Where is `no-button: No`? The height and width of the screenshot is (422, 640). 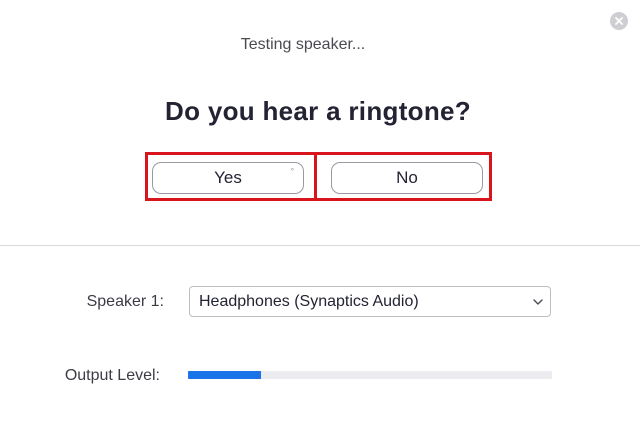
no-button: No is located at coordinates (407, 178).